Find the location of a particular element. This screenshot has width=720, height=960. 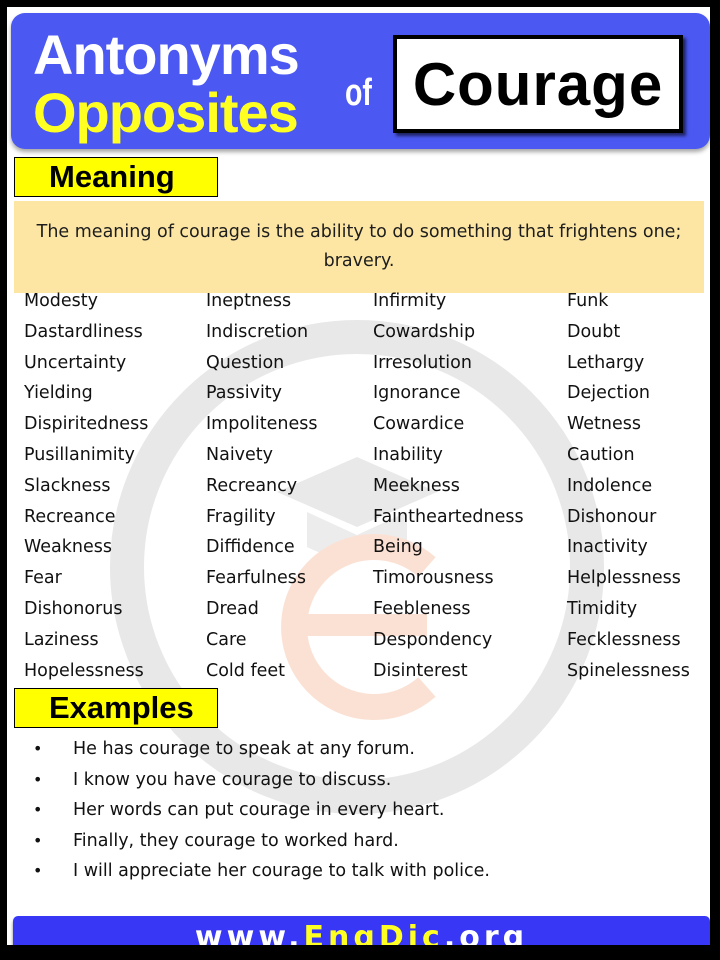

antonym-word: Ignorance is located at coordinates (417, 393).